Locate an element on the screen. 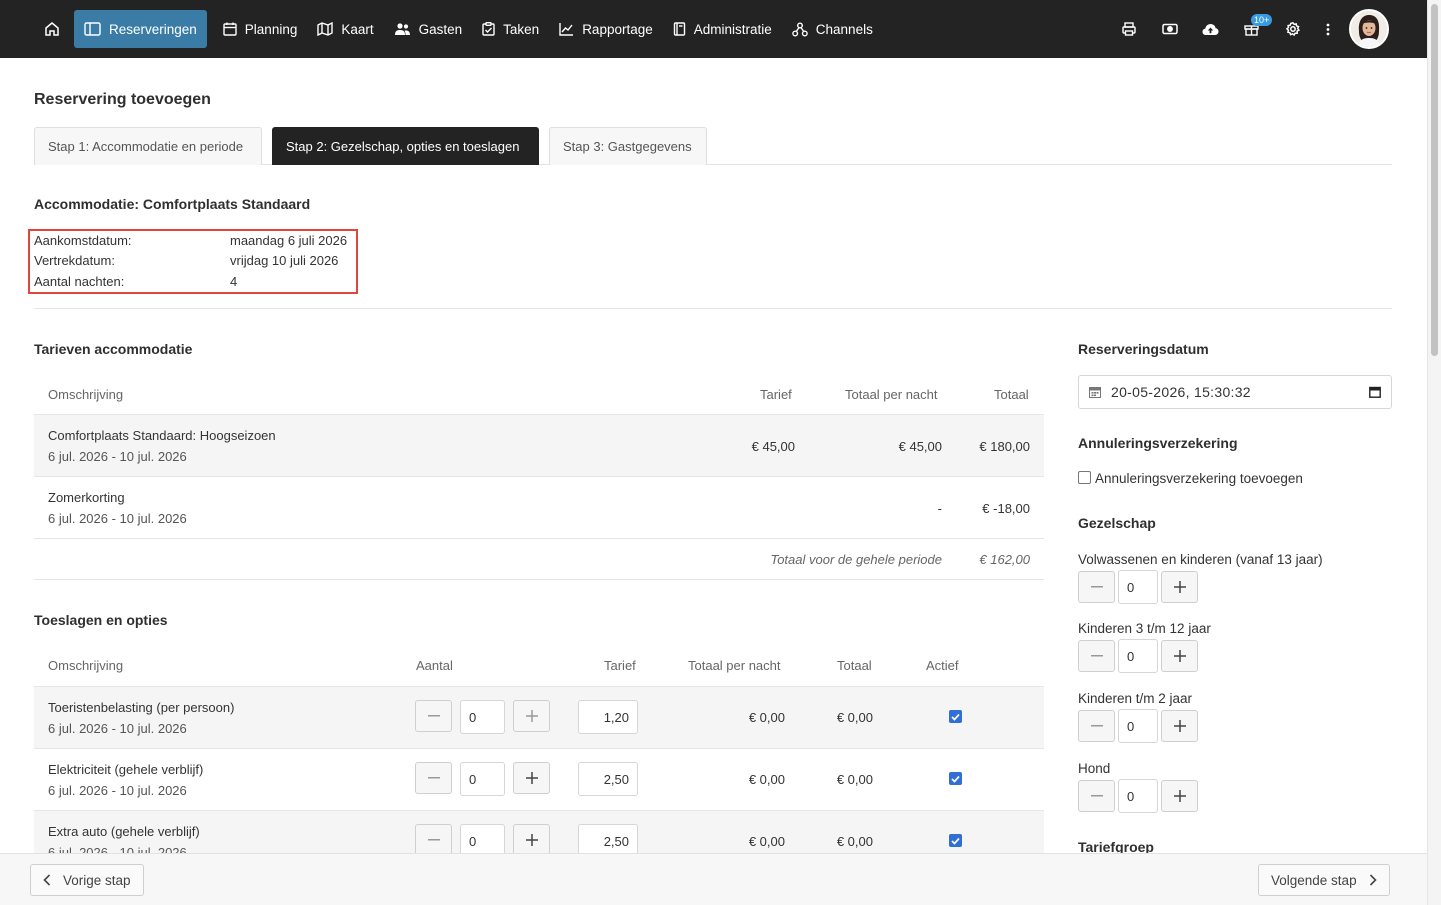  guests-icon is located at coordinates (402, 29).